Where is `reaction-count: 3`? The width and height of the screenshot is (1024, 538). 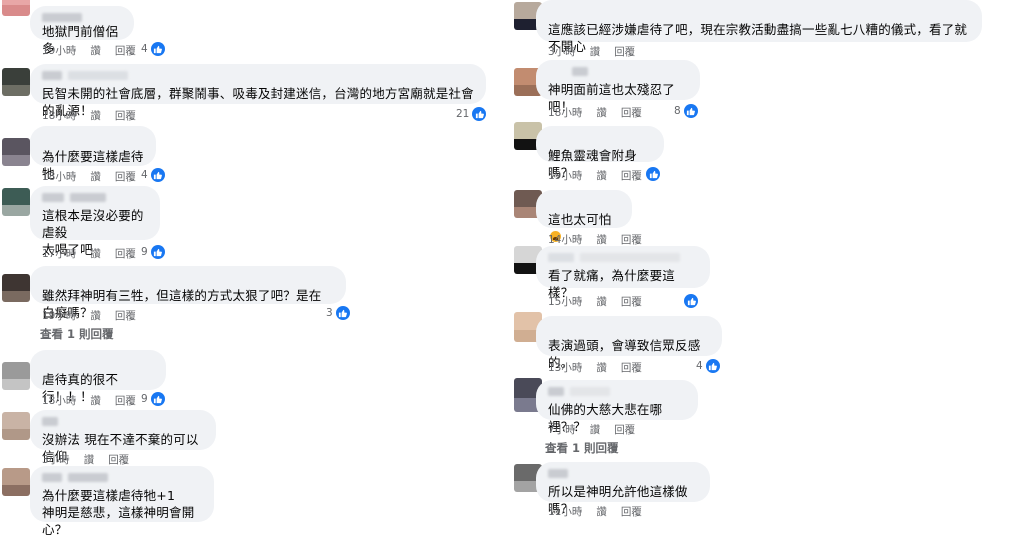
reaction-count: 3 is located at coordinates (338, 313).